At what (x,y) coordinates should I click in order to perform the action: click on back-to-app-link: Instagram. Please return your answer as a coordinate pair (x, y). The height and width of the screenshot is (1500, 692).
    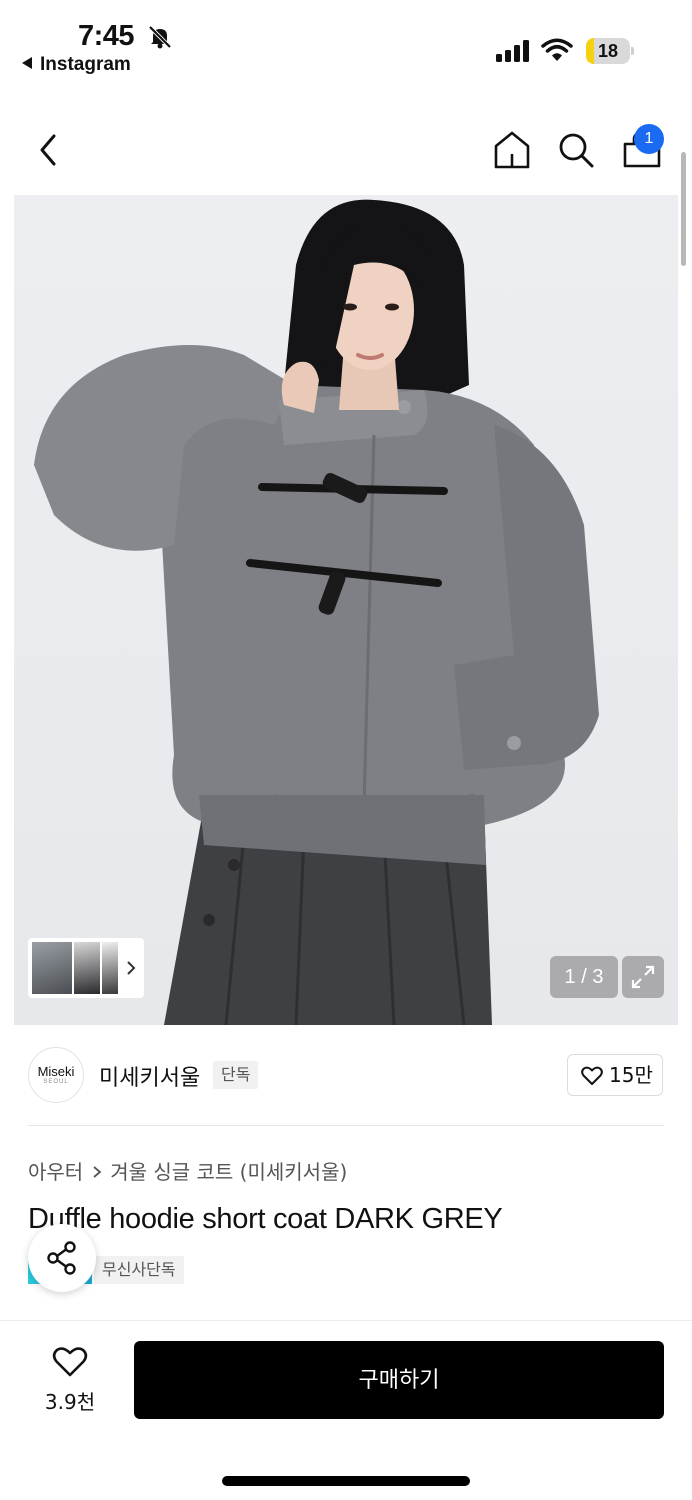
    Looking at the image, I should click on (76, 65).